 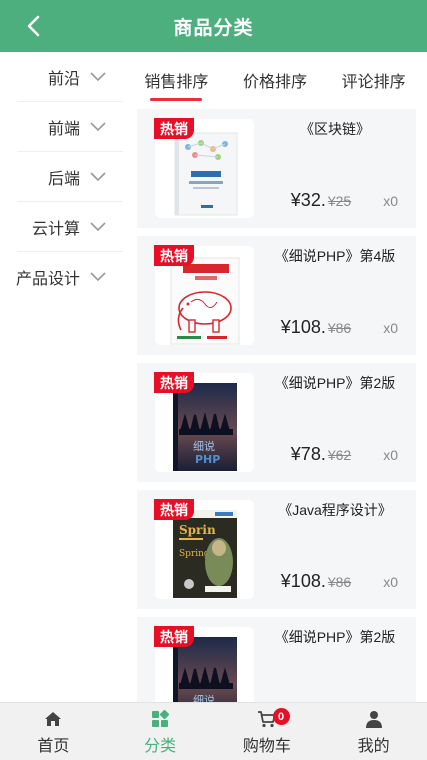 I want to click on svg-text: Sprin, so click(x=197, y=530).